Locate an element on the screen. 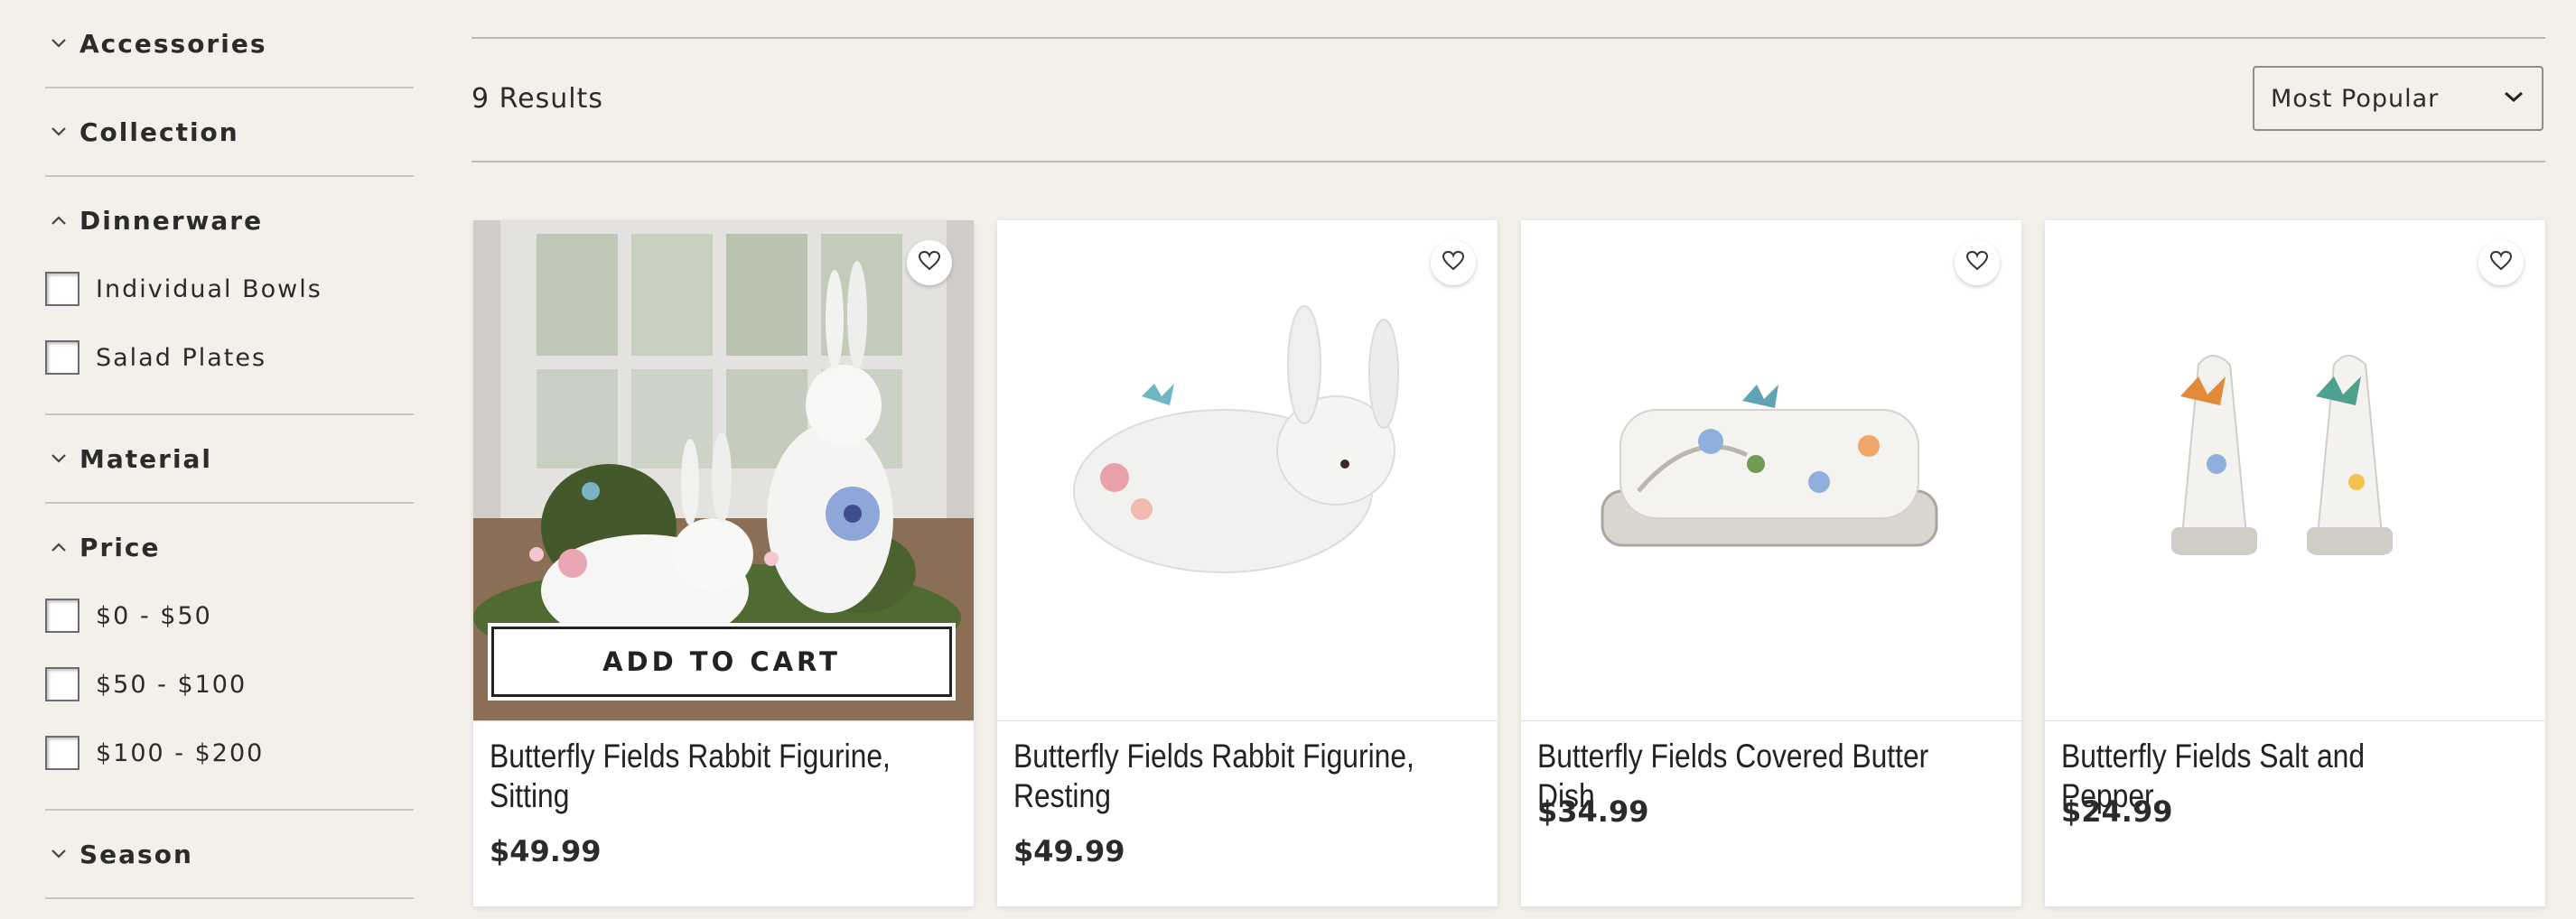  results-count: 9 Results is located at coordinates (537, 99).